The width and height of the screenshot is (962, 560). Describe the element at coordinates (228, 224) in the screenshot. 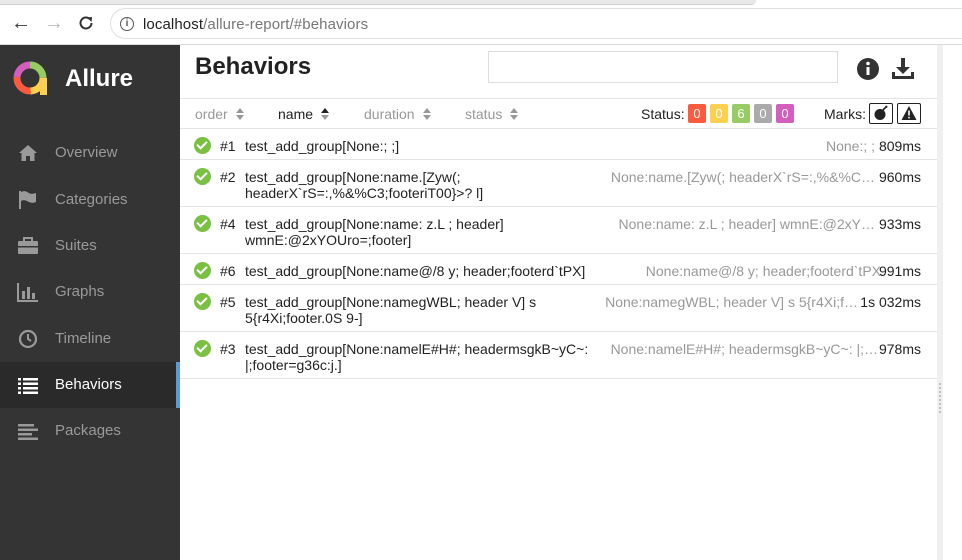

I see `row-order: #4` at that location.